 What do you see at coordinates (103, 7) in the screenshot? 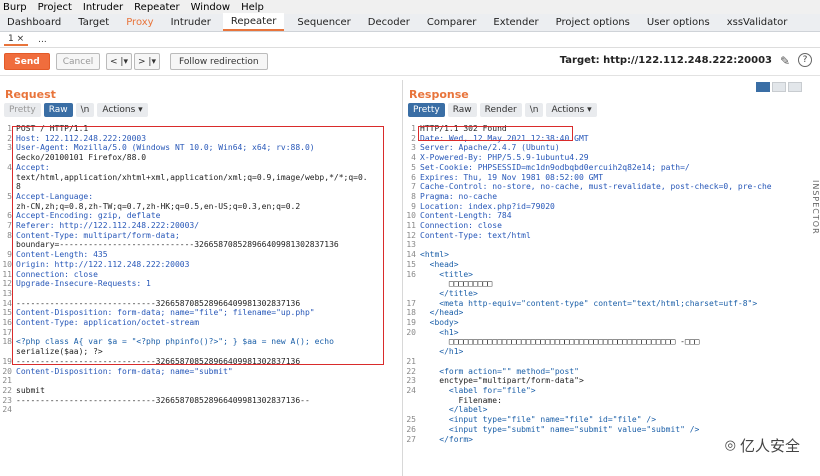
I see `menu-intruder: Intruder` at bounding box center [103, 7].